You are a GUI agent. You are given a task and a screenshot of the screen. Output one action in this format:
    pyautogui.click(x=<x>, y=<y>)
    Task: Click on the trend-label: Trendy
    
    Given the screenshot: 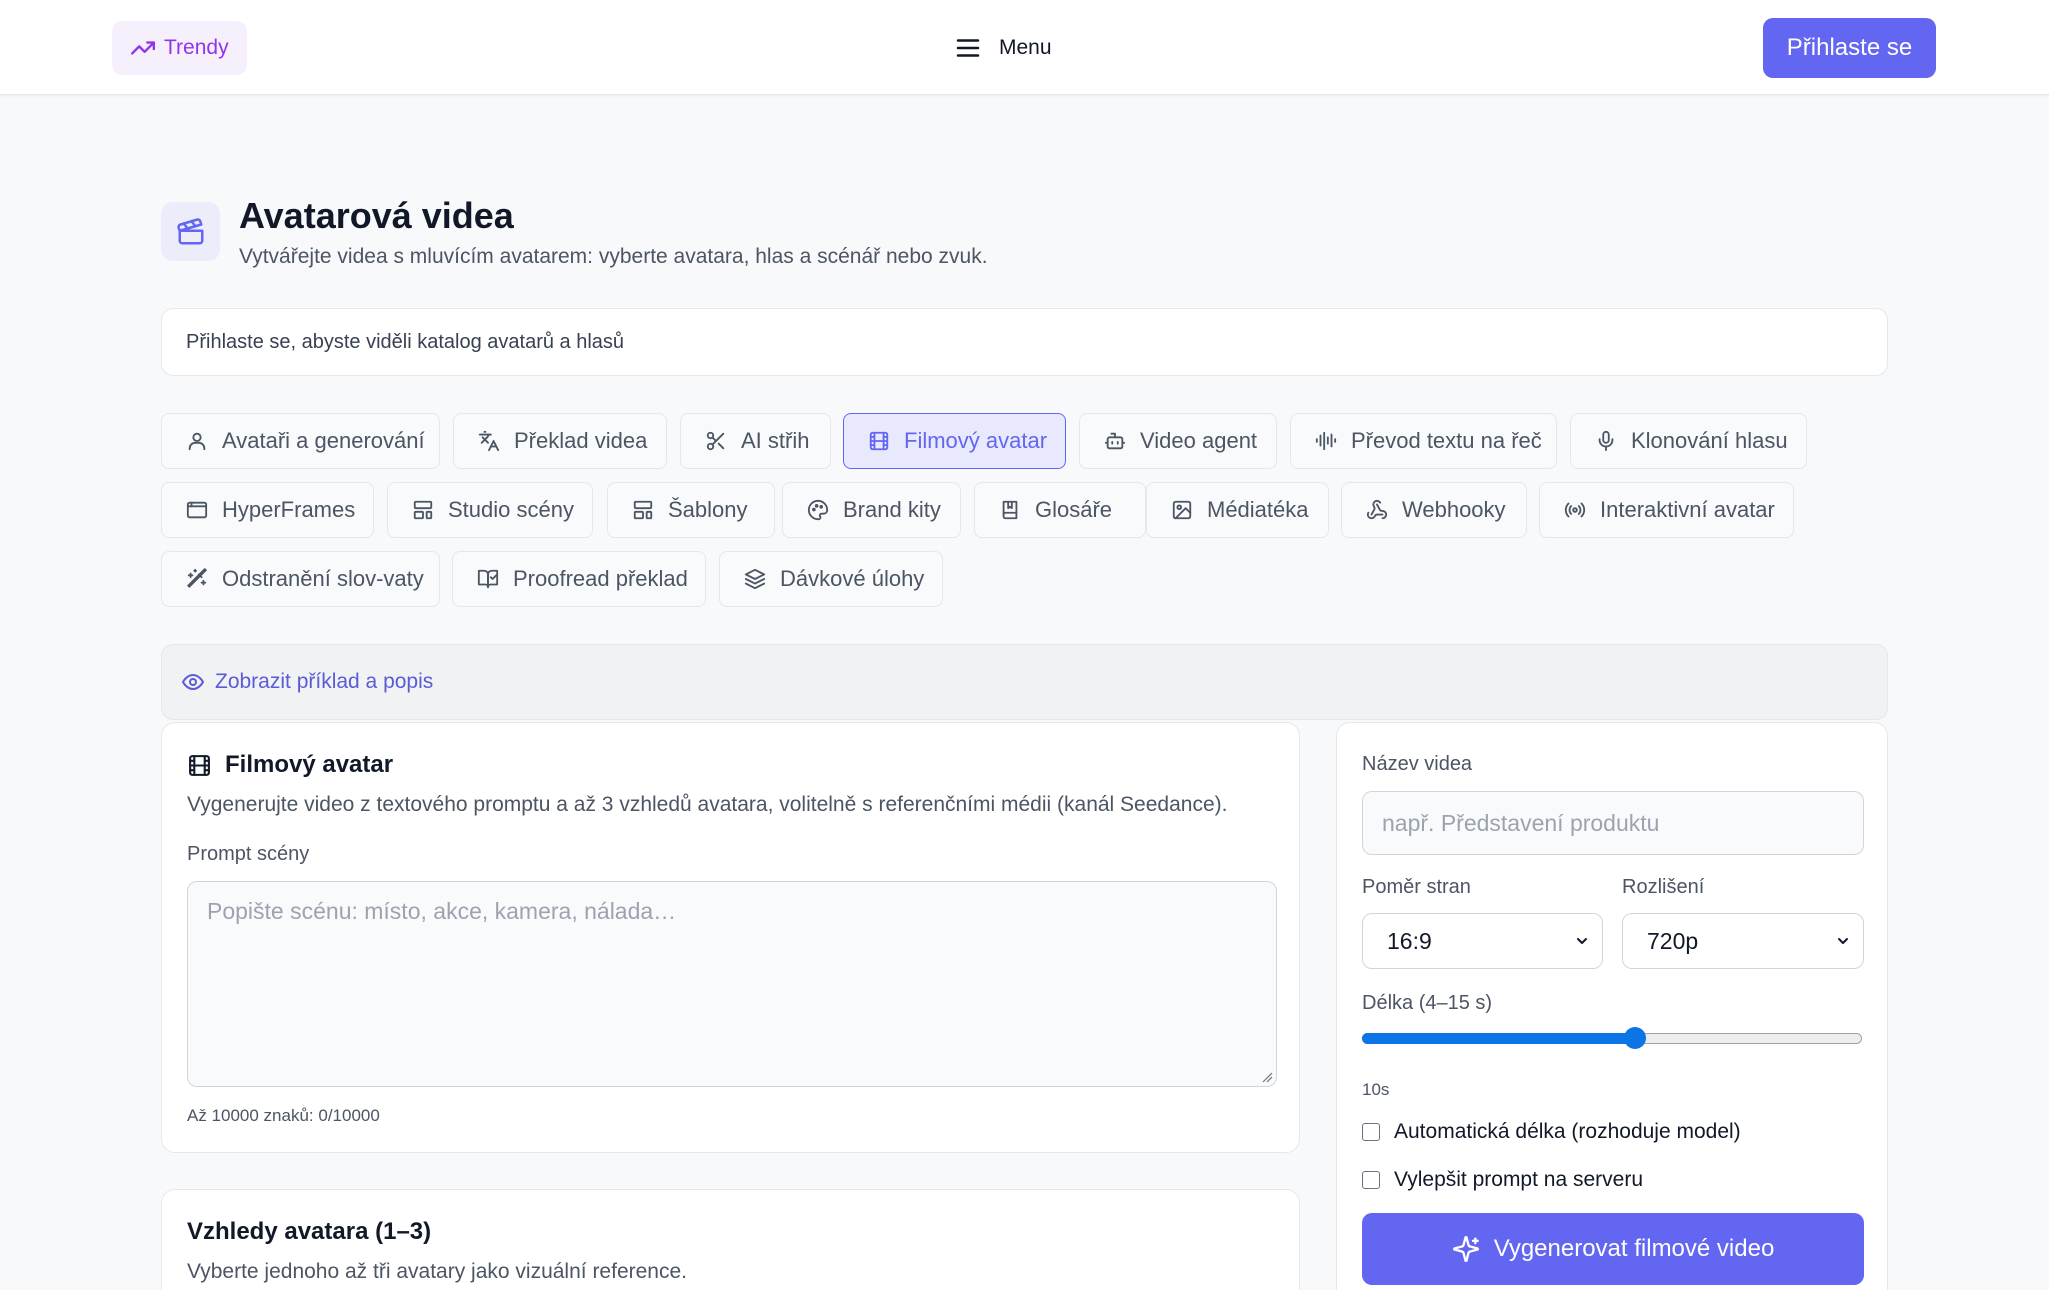 What is the action you would take?
    pyautogui.click(x=196, y=47)
    